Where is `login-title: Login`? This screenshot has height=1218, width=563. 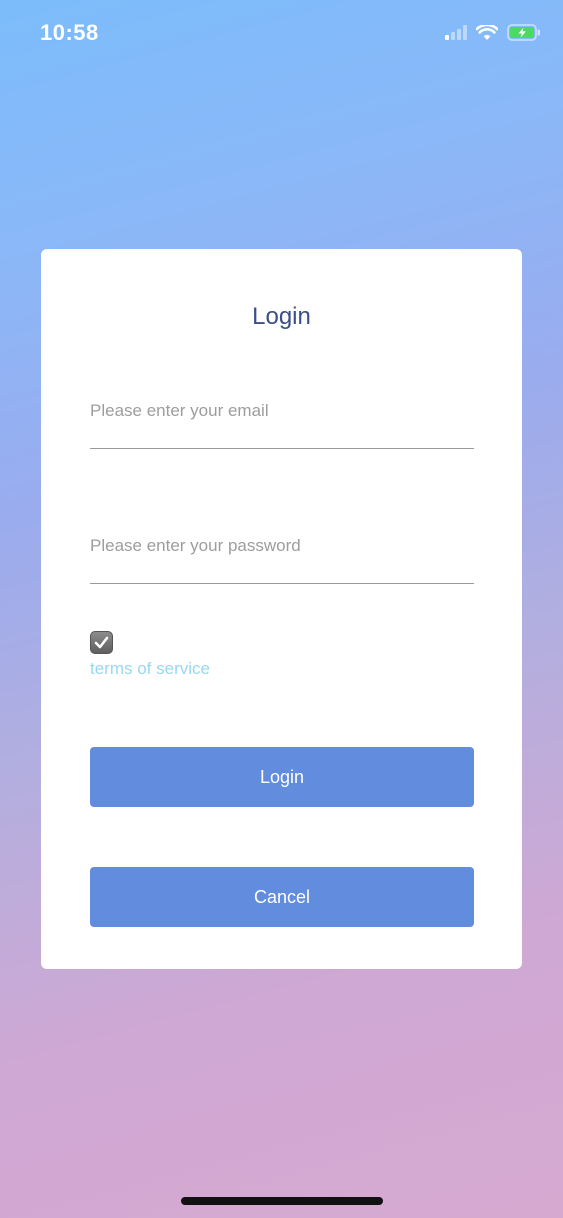
login-title: Login is located at coordinates (281, 316).